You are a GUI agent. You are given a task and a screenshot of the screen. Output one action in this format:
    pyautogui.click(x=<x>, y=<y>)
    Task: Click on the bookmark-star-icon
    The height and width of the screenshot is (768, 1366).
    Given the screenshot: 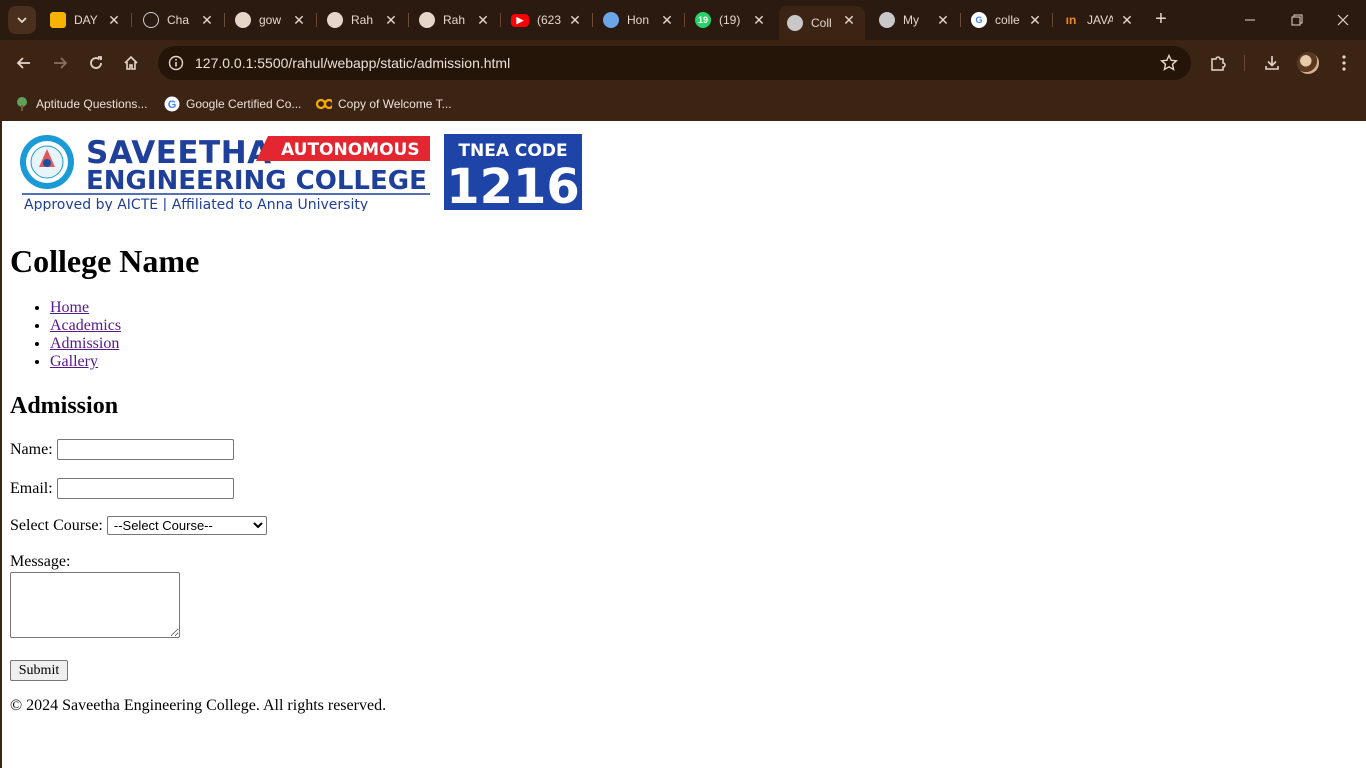 What is the action you would take?
    pyautogui.click(x=1169, y=63)
    